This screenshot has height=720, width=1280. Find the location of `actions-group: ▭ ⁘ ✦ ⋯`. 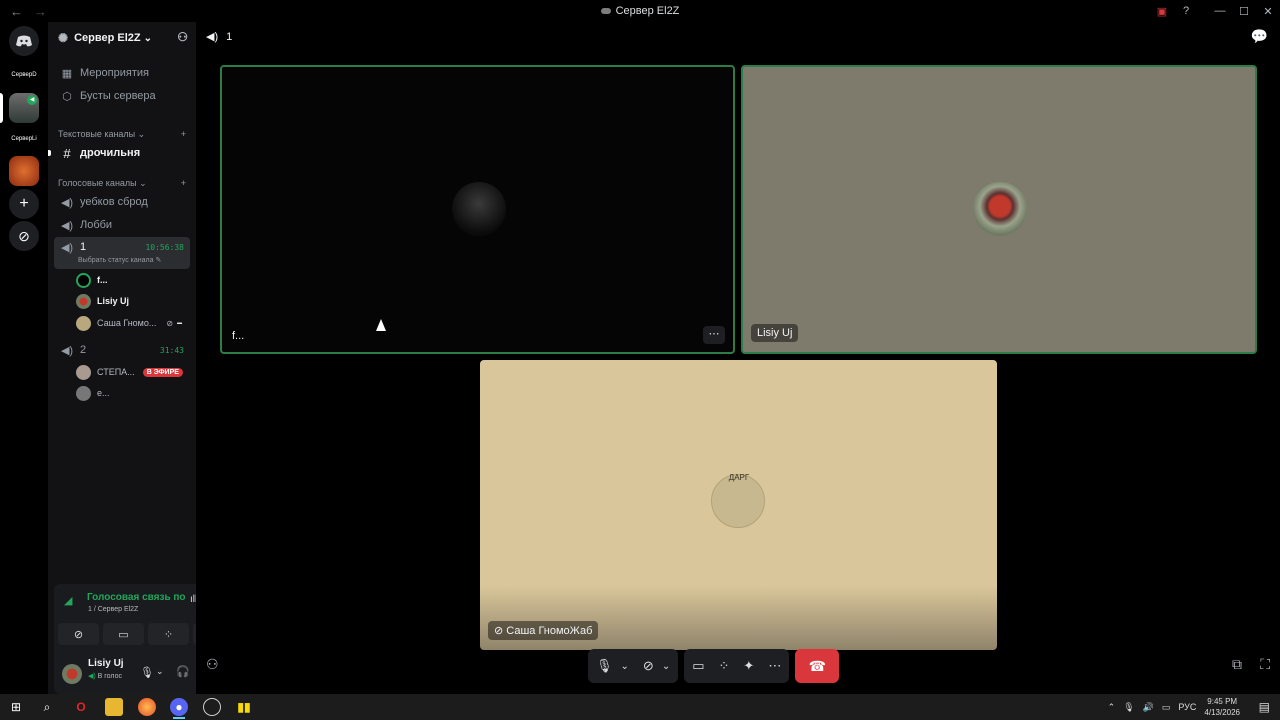

actions-group: ▭ ⁘ ✦ ⋯ is located at coordinates (737, 666).